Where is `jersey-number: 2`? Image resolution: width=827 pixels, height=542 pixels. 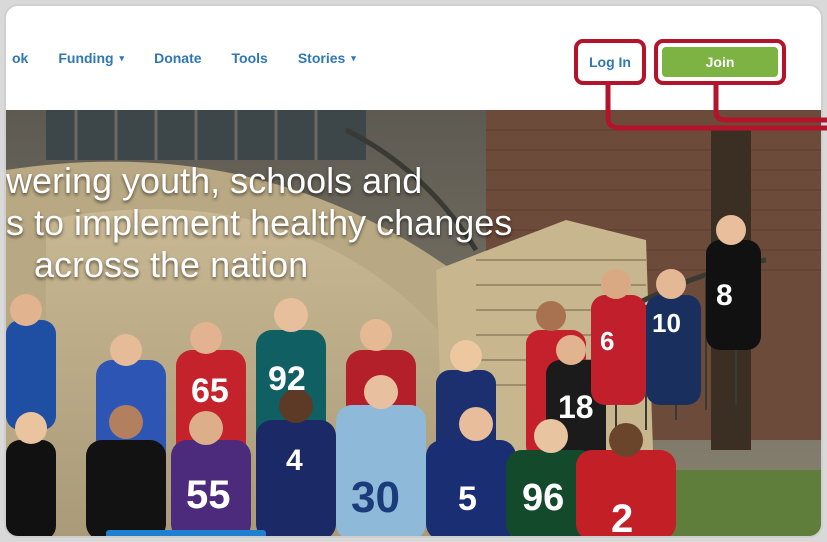
jersey-number: 2 is located at coordinates (622, 517).